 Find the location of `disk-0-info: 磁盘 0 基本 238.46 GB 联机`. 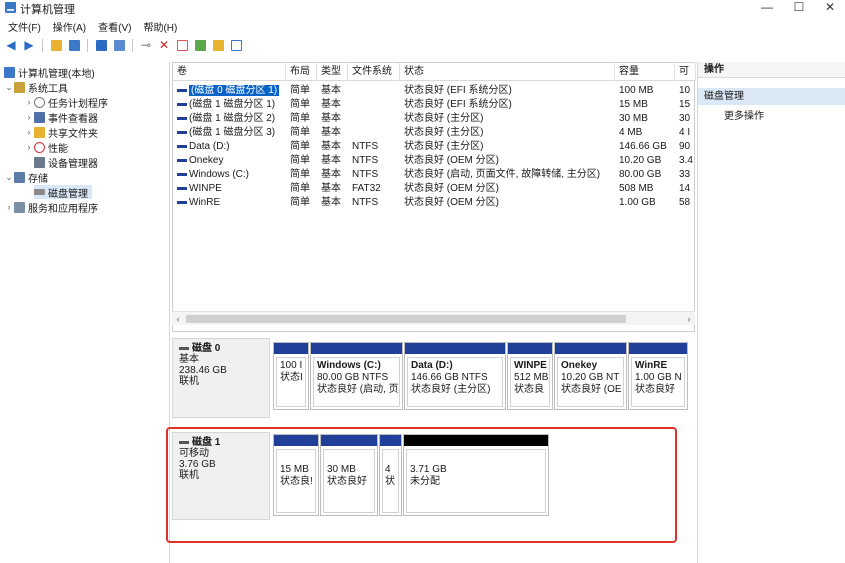

disk-0-info: 磁盘 0 基本 238.46 GB 联机 is located at coordinates (221, 378).